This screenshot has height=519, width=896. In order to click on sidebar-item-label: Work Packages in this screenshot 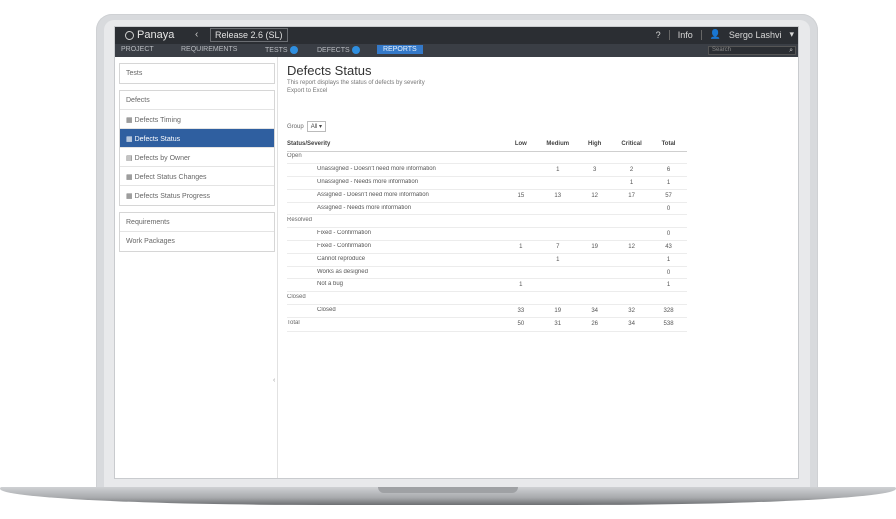, I will do `click(150, 241)`.